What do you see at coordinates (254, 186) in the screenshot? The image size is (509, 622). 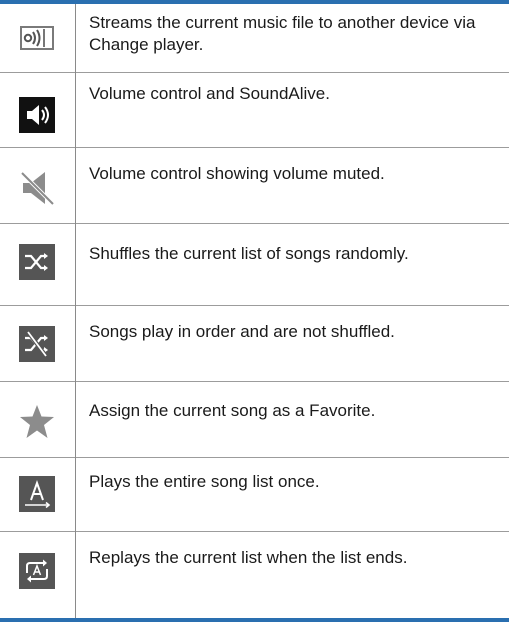 I see `table-row: Volume control showing volume muted.` at bounding box center [254, 186].